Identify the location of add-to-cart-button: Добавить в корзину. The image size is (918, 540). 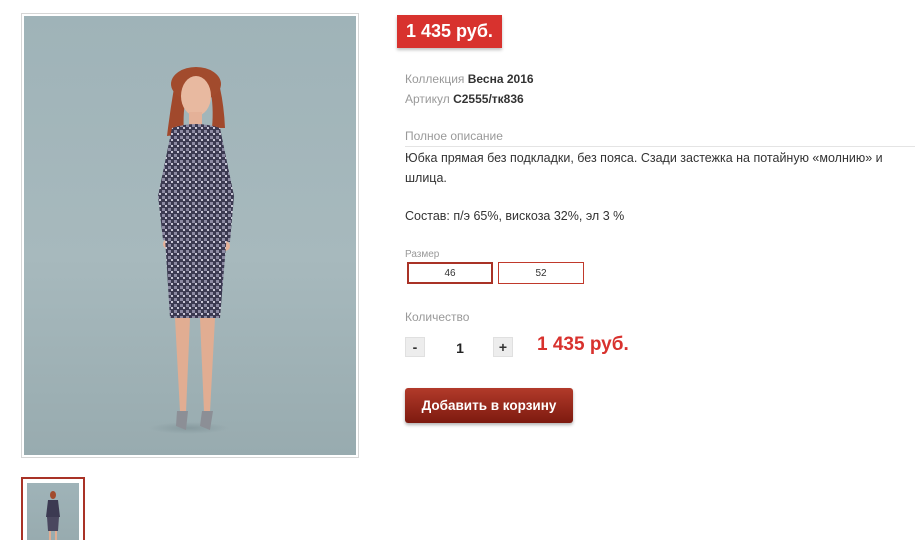
(489, 405).